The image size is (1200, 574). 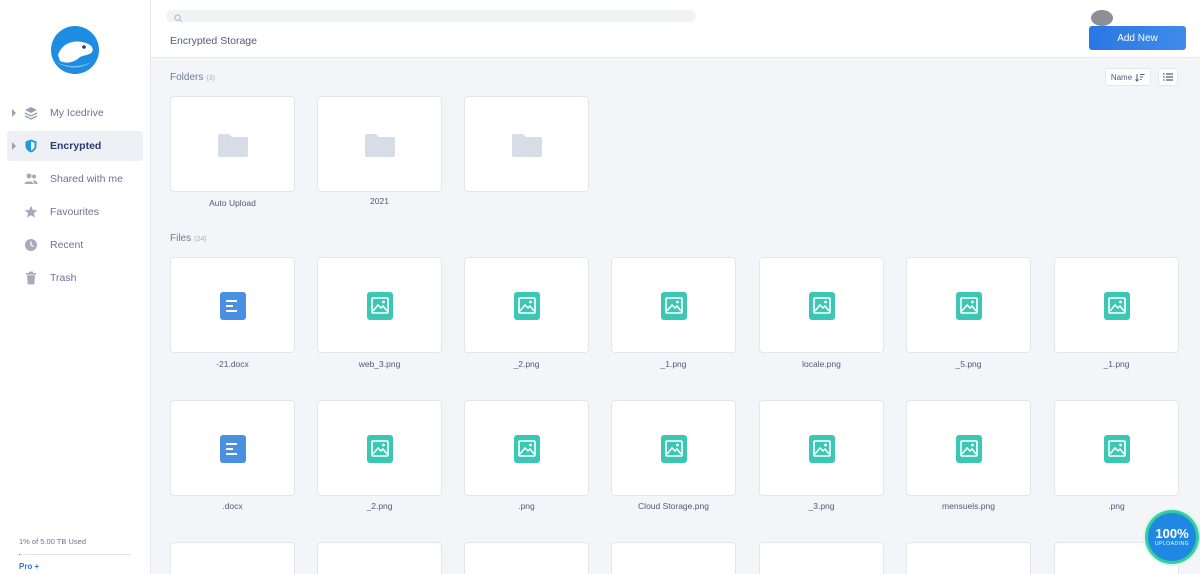 What do you see at coordinates (232, 364) in the screenshot?
I see `file-label: -21.docx` at bounding box center [232, 364].